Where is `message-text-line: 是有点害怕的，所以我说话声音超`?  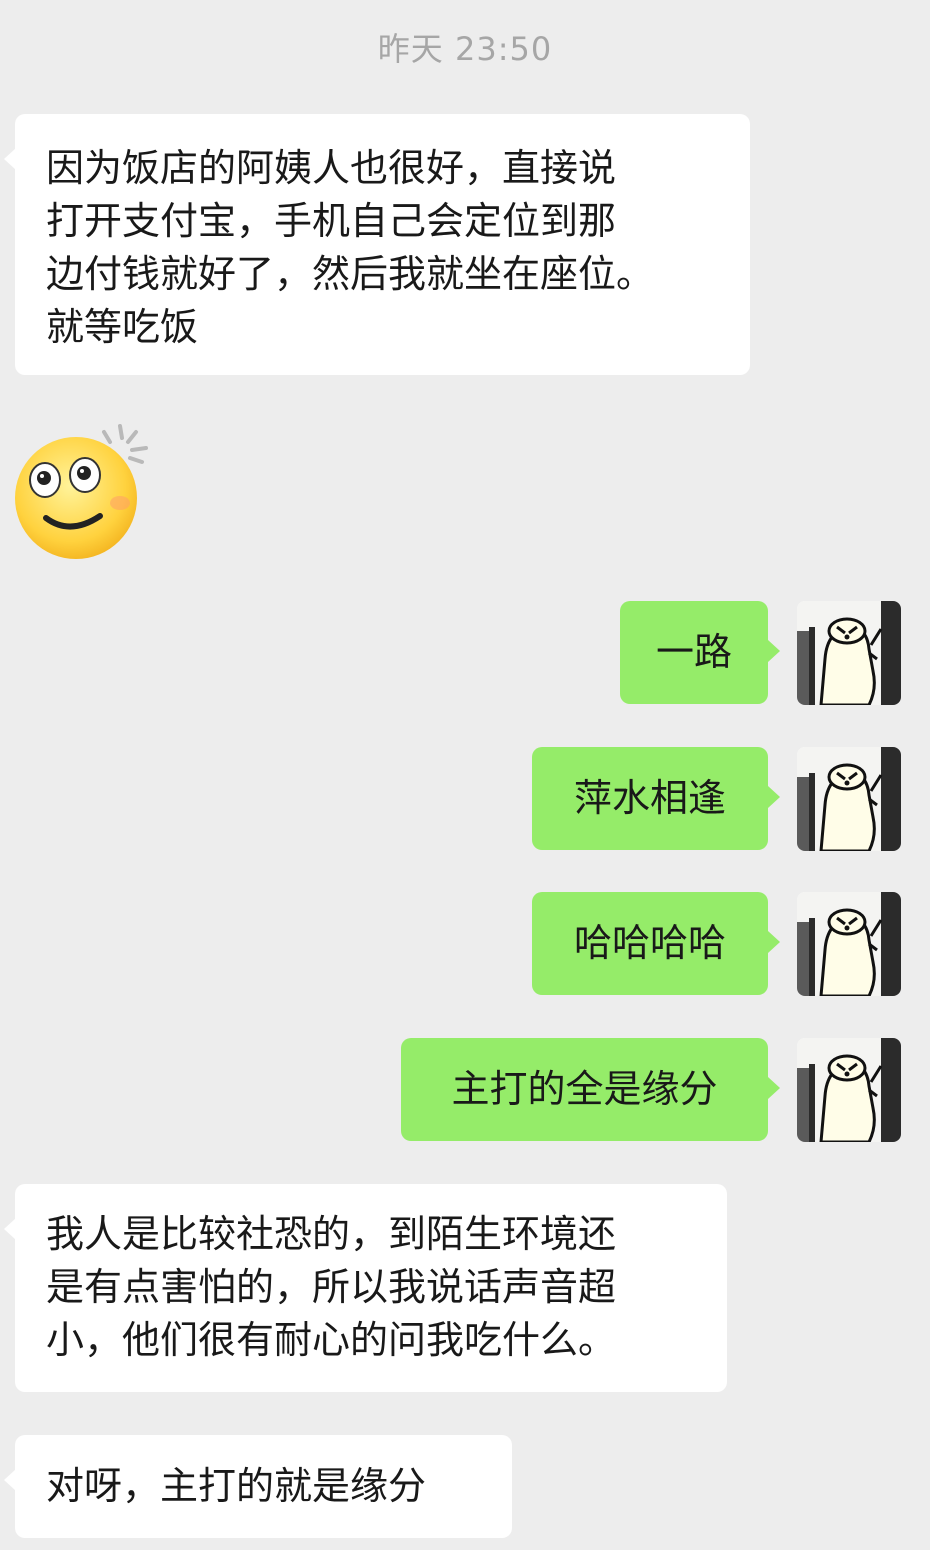 message-text-line: 是有点害怕的，所以我说话声音超 is located at coordinates (331, 1287).